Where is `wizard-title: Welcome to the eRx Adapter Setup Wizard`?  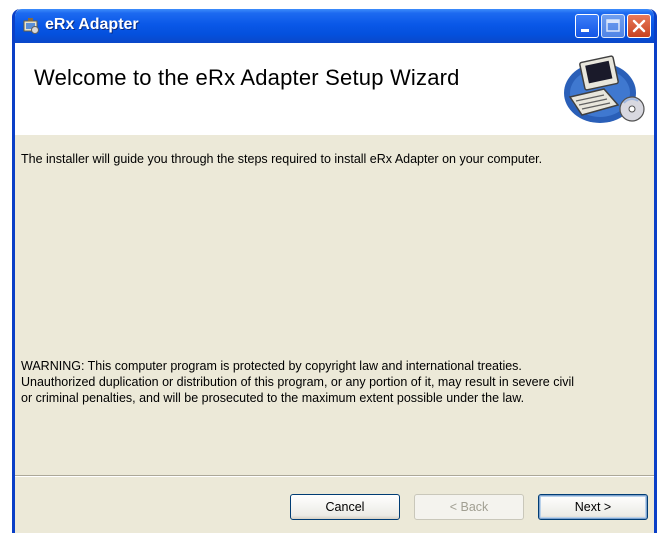
wizard-title: Welcome to the eRx Adapter Setup Wizard is located at coordinates (247, 77).